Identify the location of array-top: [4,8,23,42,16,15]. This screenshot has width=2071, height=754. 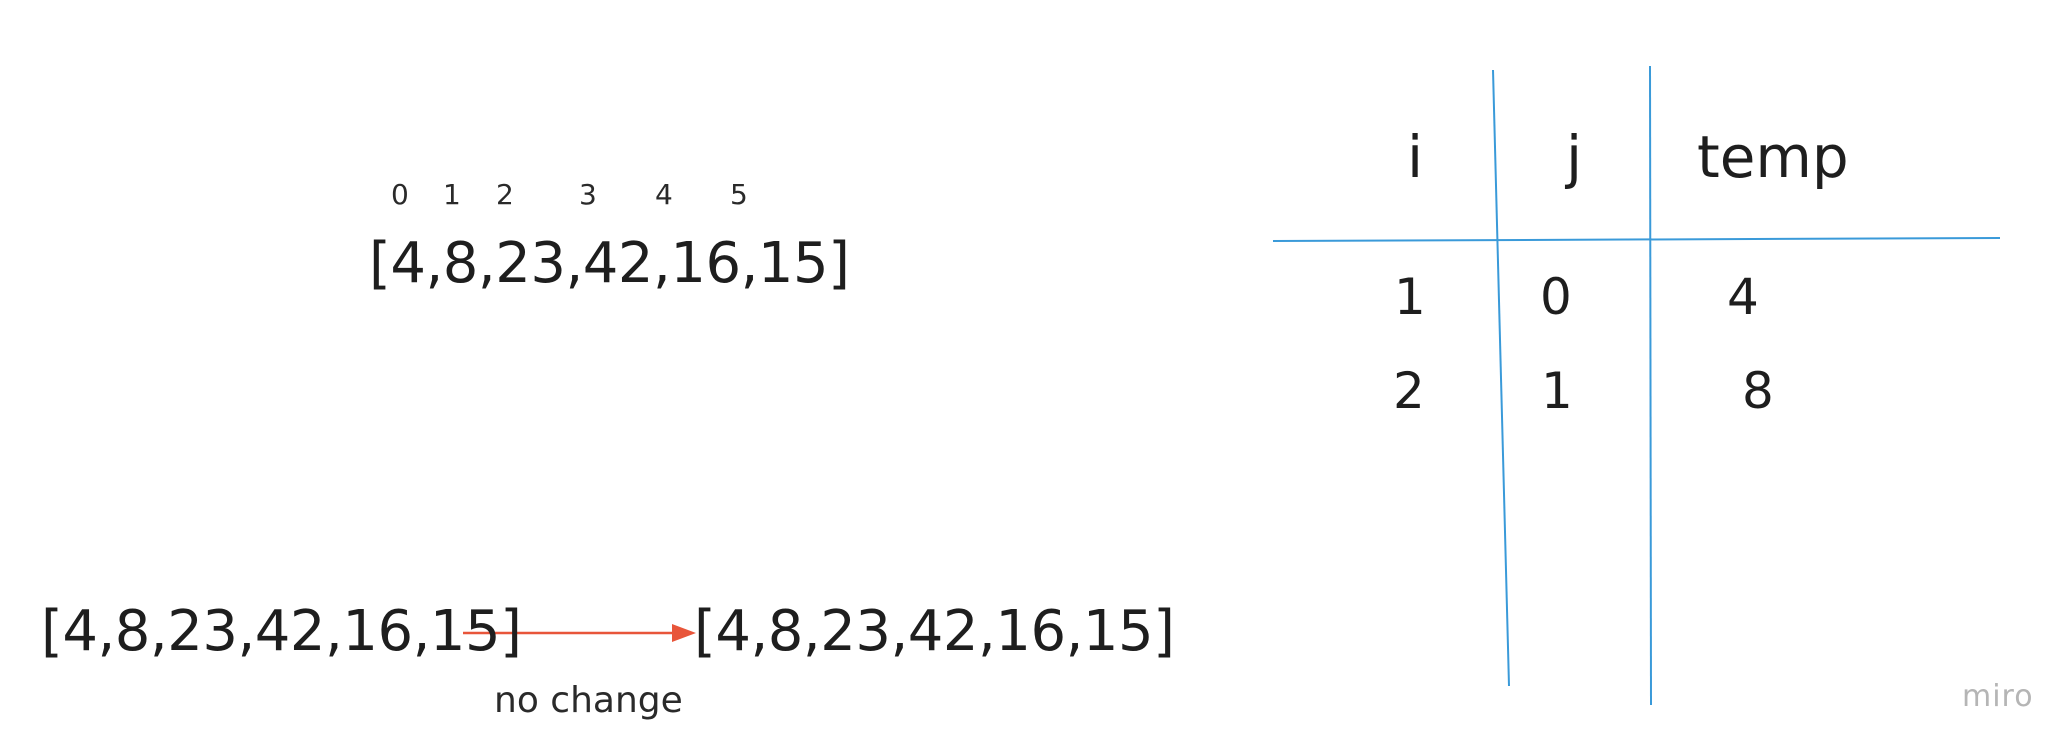
(609, 263).